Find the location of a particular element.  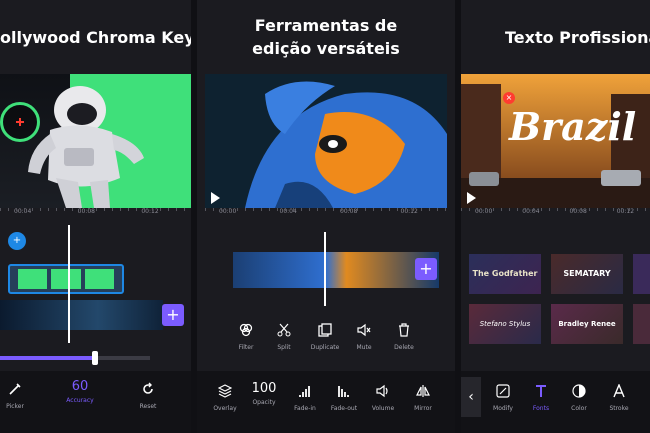

duplicate-button: Duplicate is located at coordinates (325, 336).